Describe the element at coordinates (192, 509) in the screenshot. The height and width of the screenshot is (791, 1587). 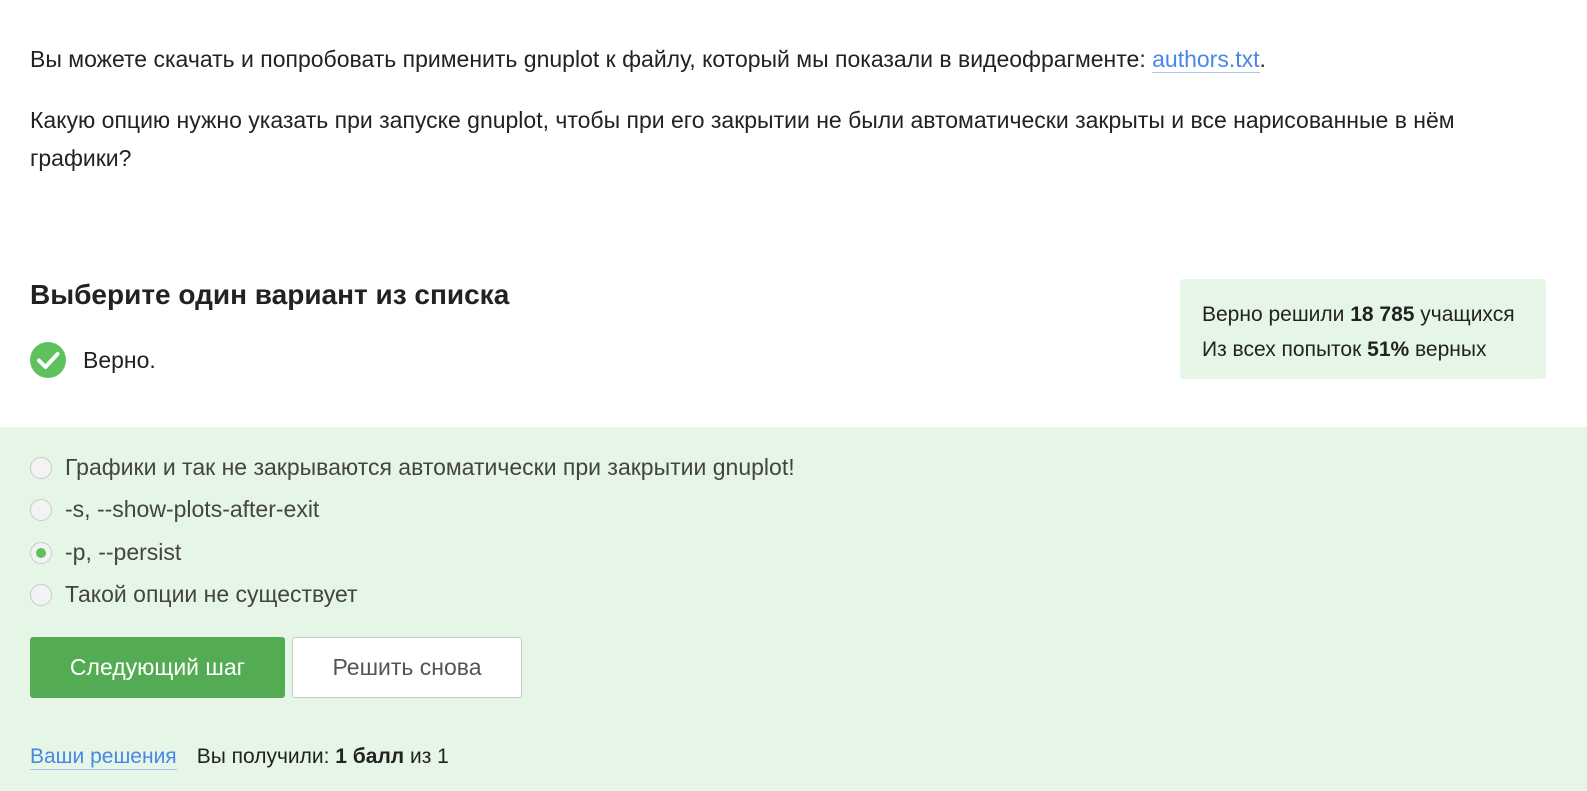
I see `option-label: -s, --show-plots-after-exit` at that location.